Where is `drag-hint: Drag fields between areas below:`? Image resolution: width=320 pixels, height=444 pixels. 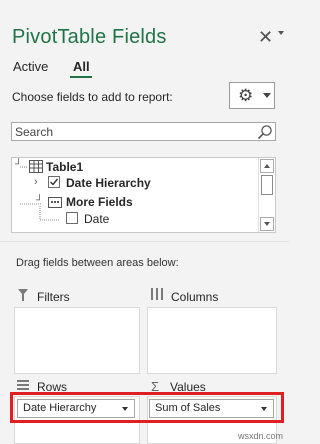
drag-hint: Drag fields between areas below: is located at coordinates (97, 263).